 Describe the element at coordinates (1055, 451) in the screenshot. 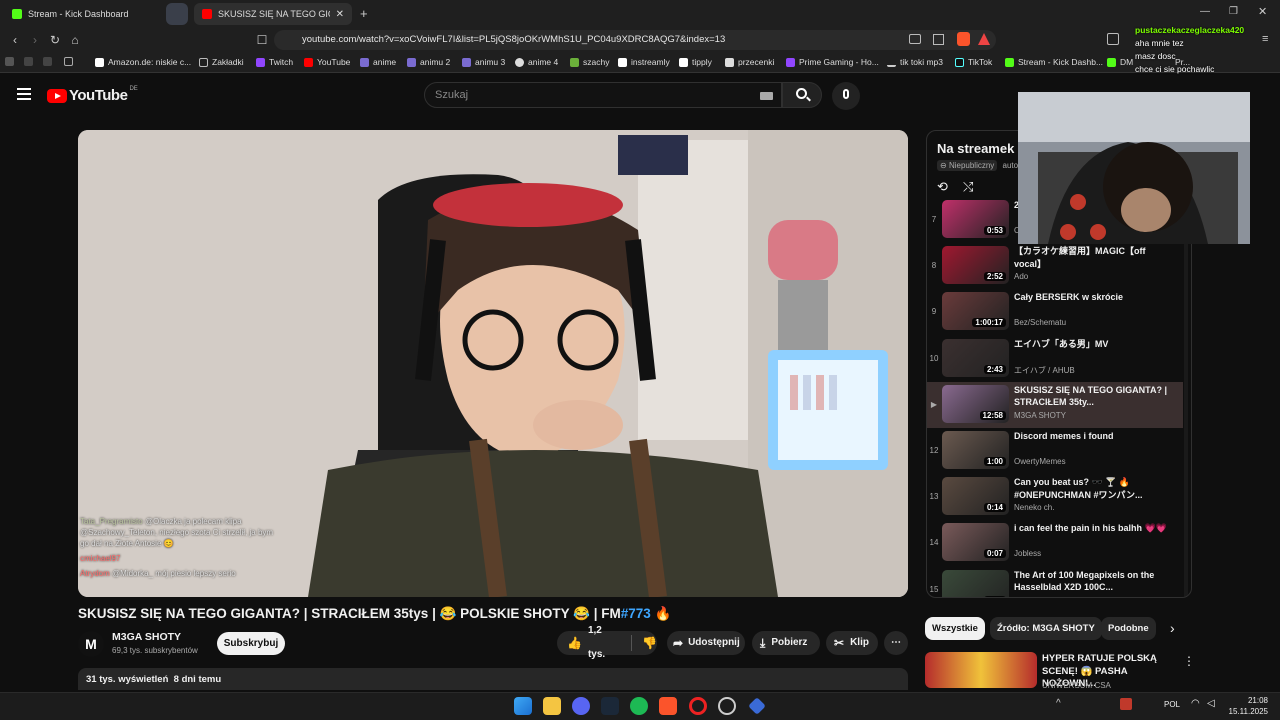

I see `playlist-item: 12 1:00 Discord memes i found OwertyMemes` at that location.